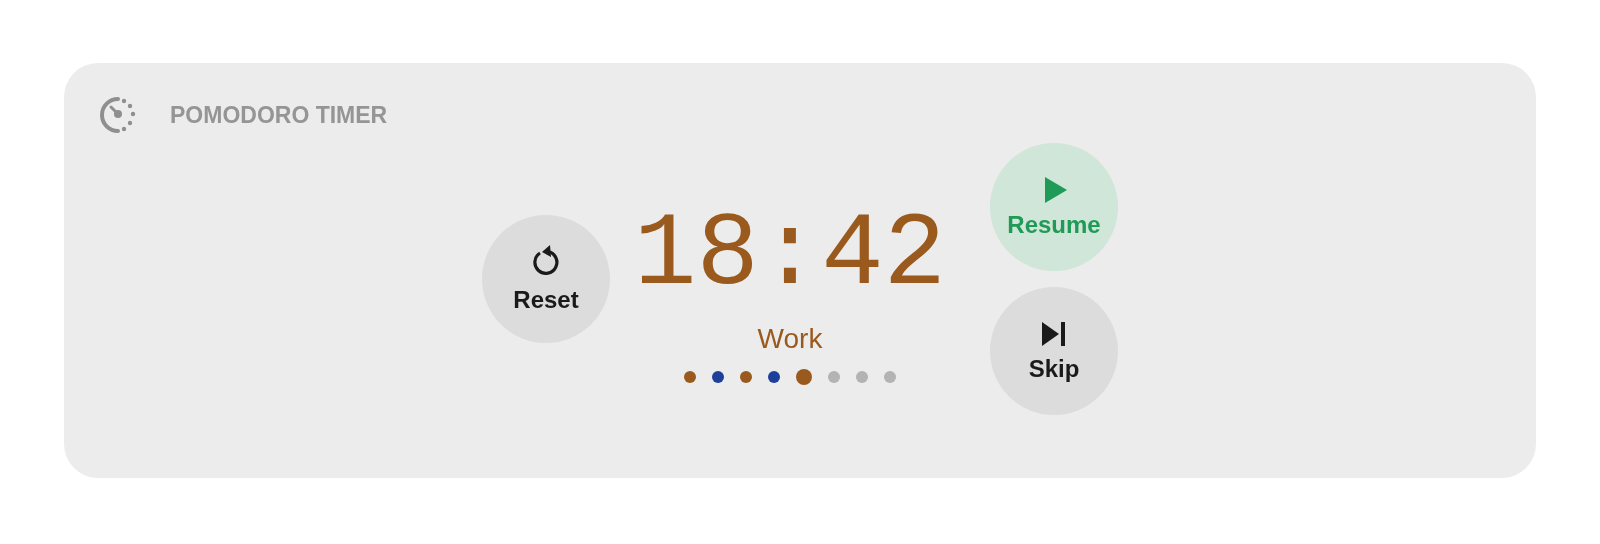 The height and width of the screenshot is (544, 1600). Describe the element at coordinates (546, 279) in the screenshot. I see `reset-button: Reset` at that location.